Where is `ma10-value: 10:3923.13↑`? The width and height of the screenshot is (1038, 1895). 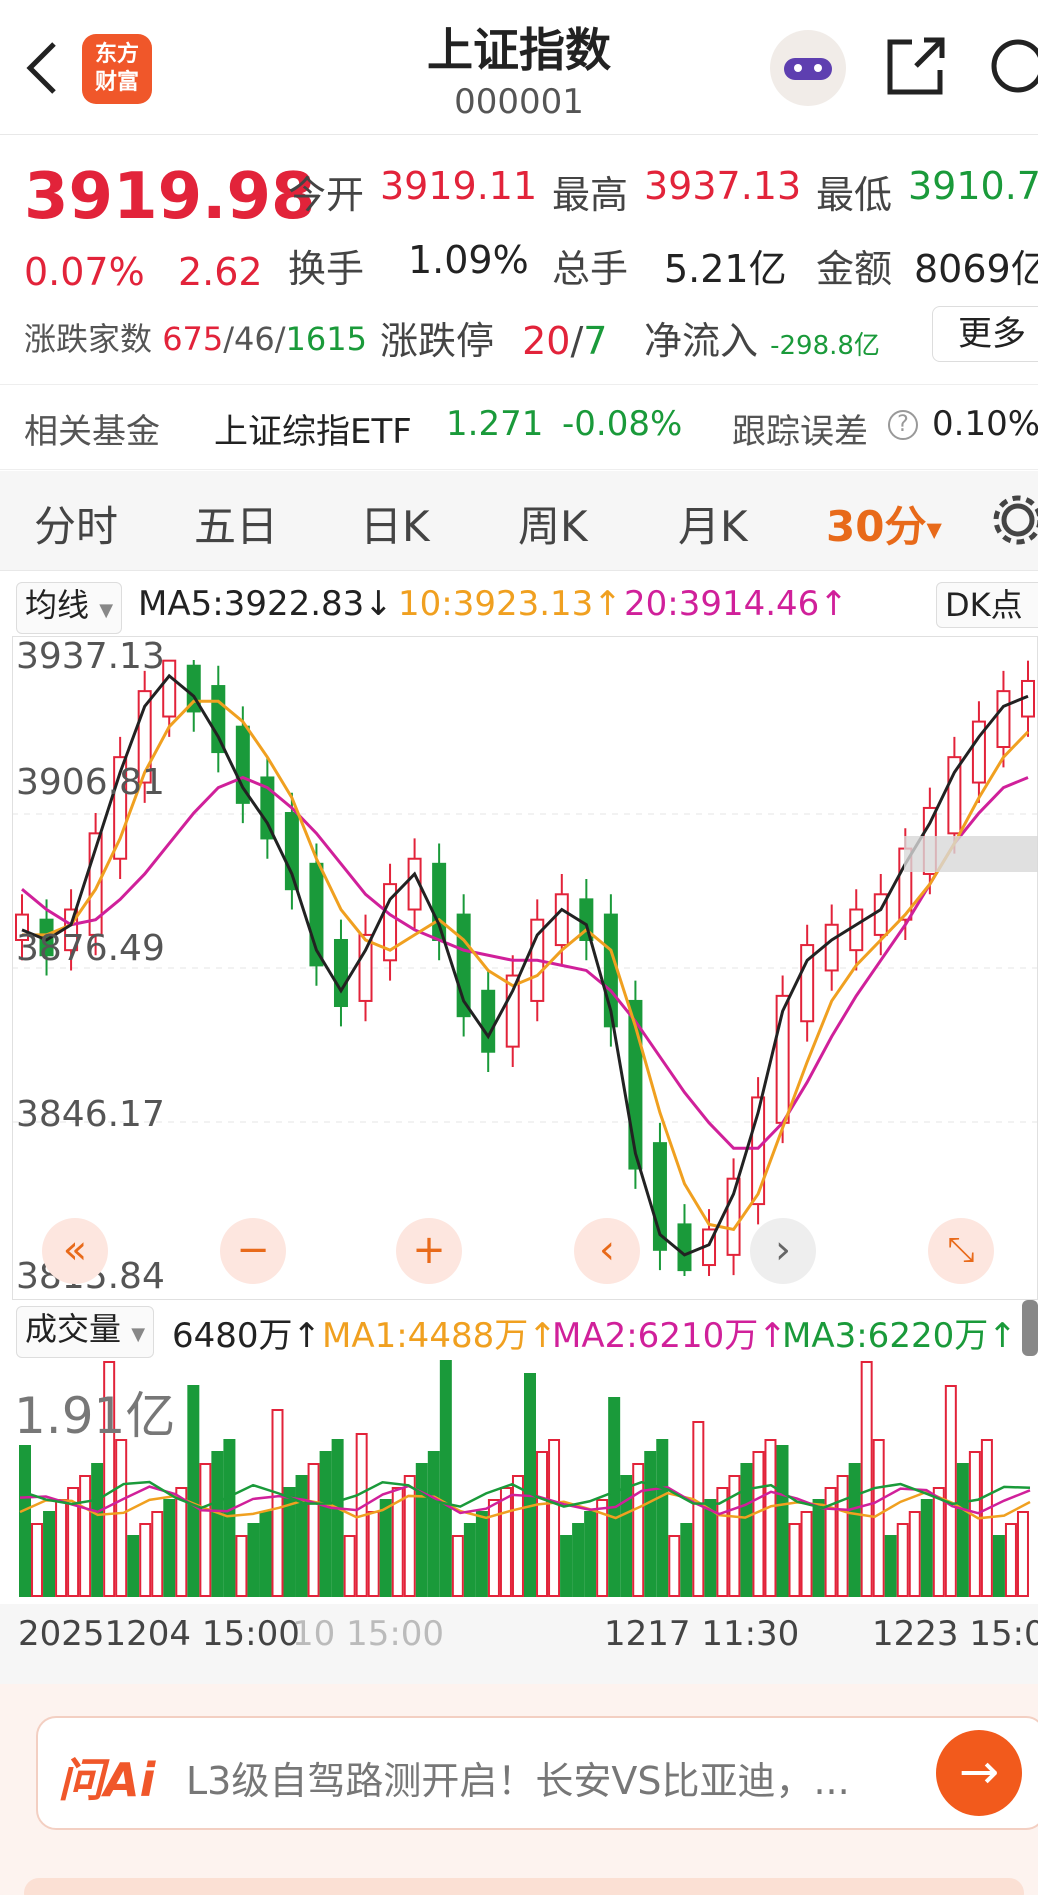
ma10-value: 10:3923.13↑ is located at coordinates (510, 604).